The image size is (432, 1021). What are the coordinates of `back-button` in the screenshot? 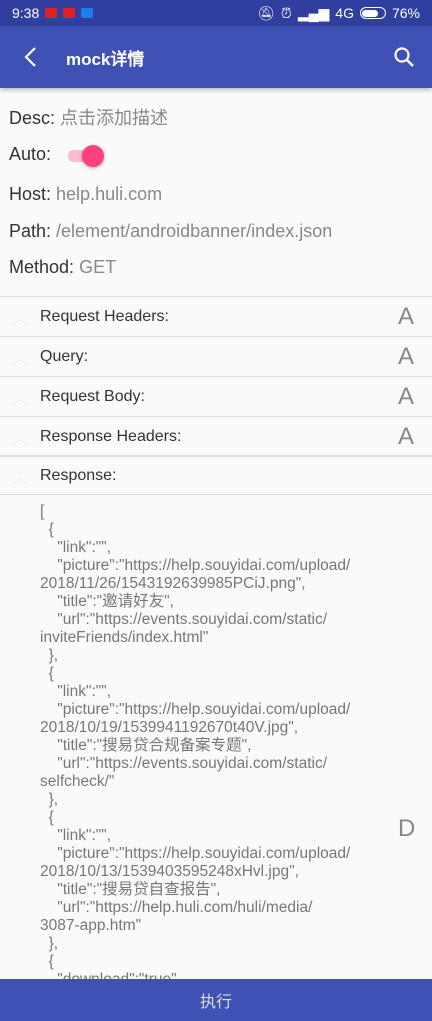 It's located at (30, 57).